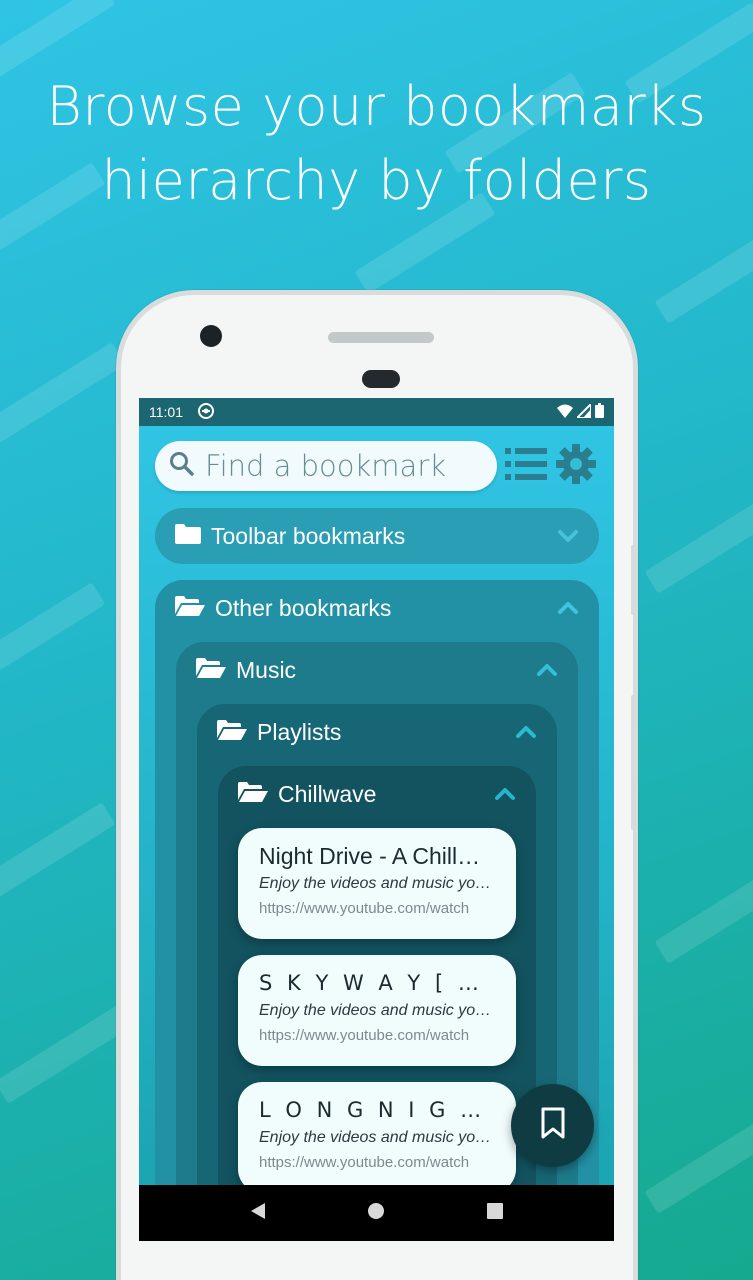 This screenshot has width=753, height=1280. I want to click on top-bar: Find a bookmark, so click(377, 466).